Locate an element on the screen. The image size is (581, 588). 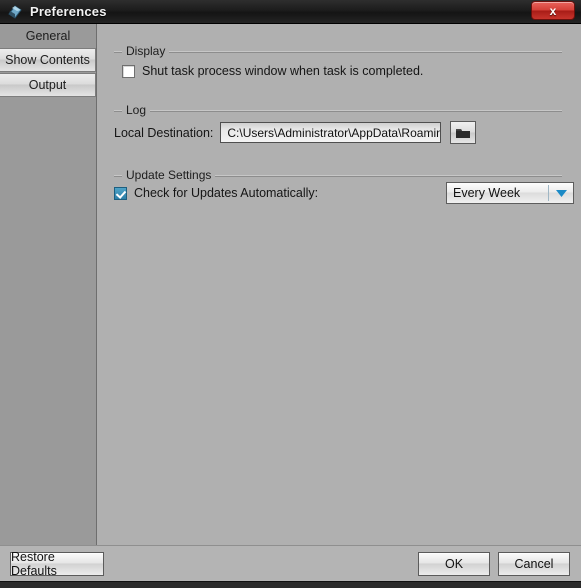
shut-task-checkbox is located at coordinates (128, 71).